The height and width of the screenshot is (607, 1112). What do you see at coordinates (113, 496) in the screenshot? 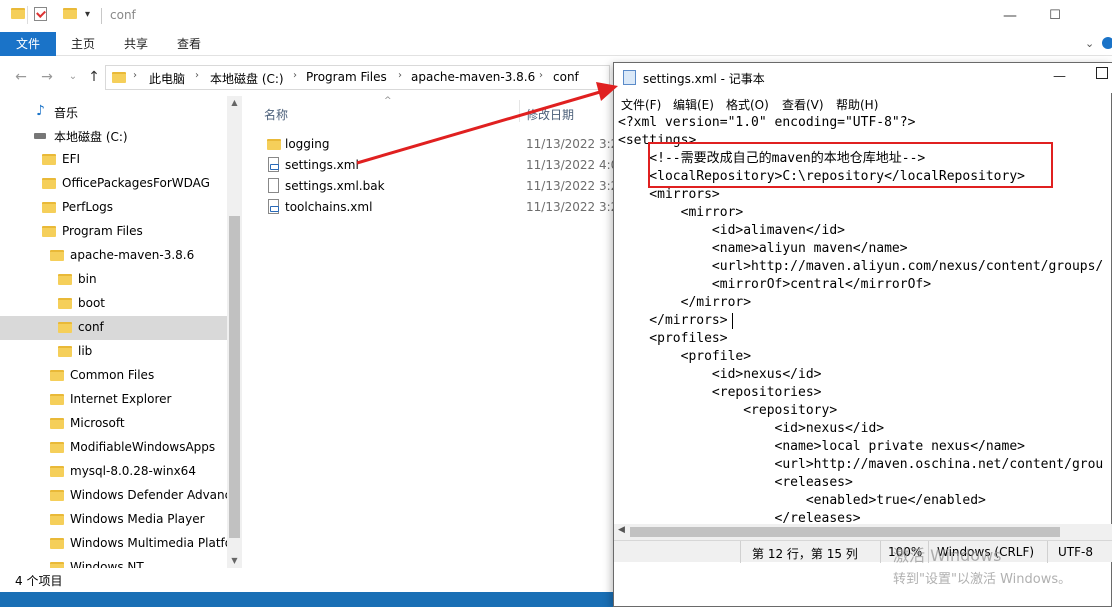
I see `nav-item-windows-defender: Windows Defender Advanc` at bounding box center [113, 496].